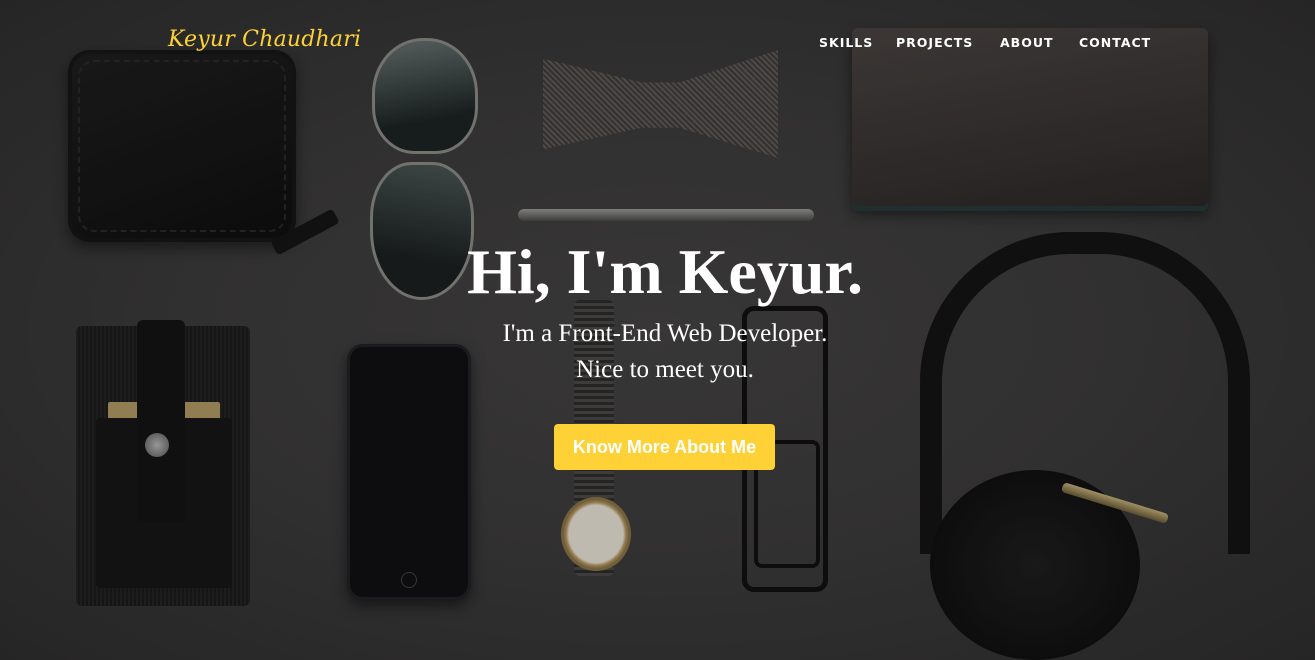 Image resolution: width=1315 pixels, height=660 pixels. I want to click on know-more-button: Know More About Me, so click(664, 447).